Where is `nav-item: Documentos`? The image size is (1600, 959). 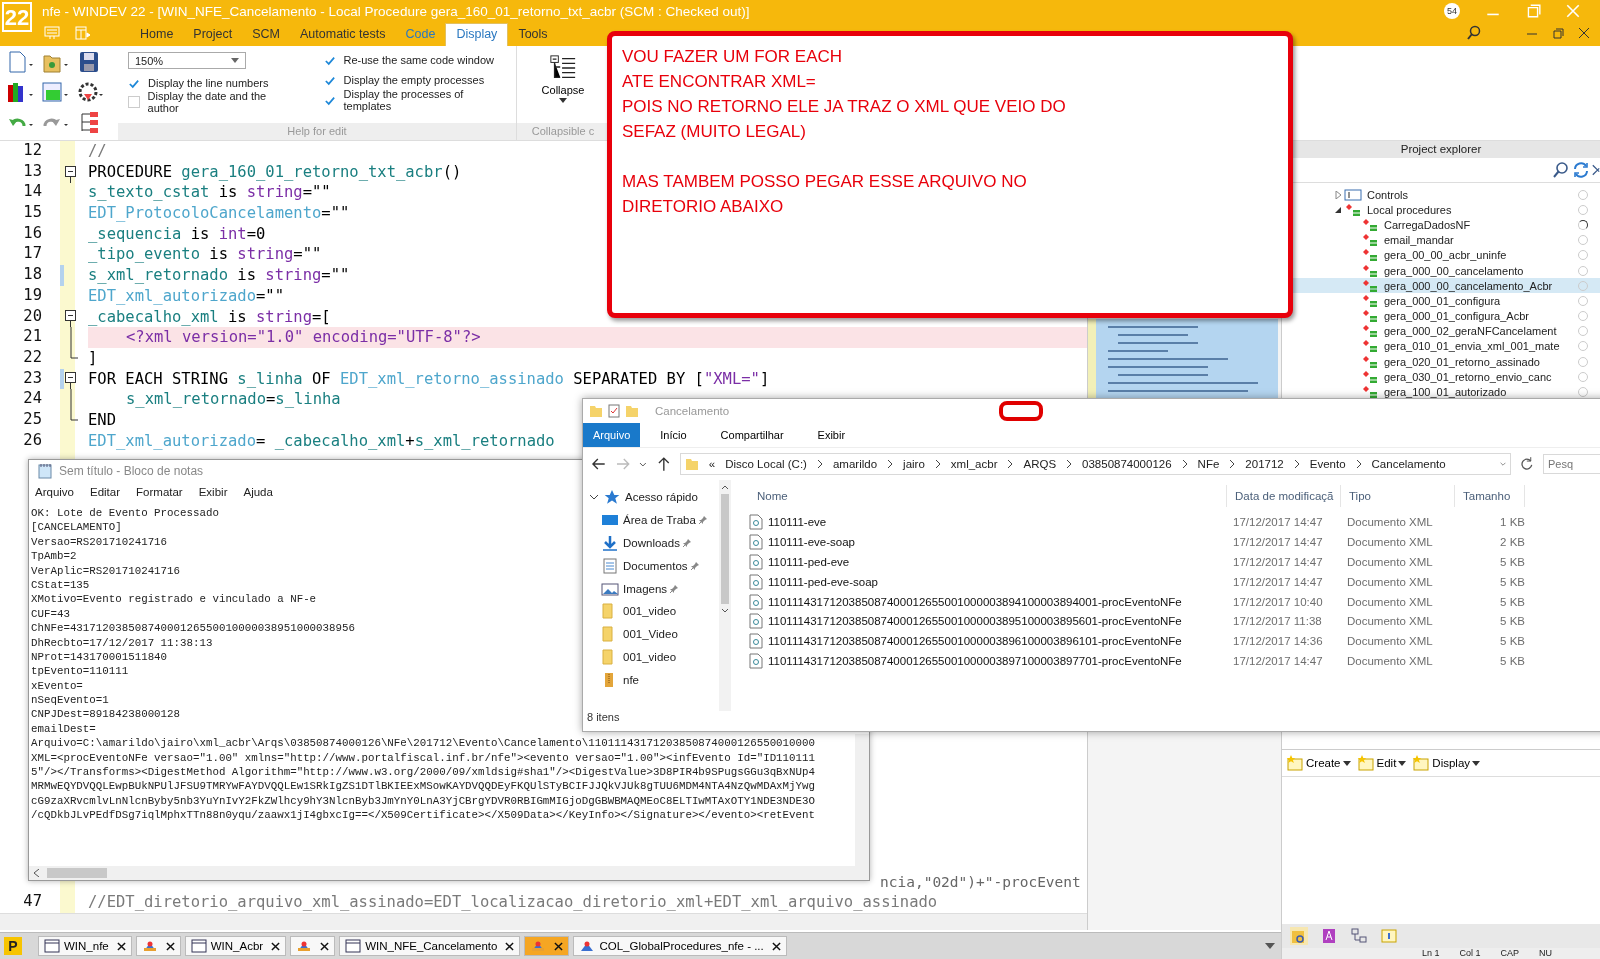 nav-item: Documentos is located at coordinates (655, 565).